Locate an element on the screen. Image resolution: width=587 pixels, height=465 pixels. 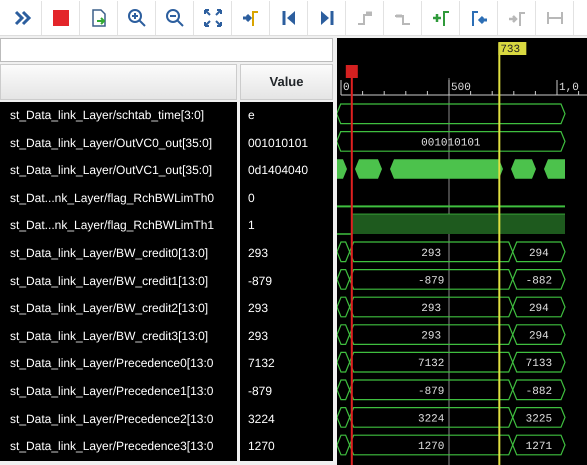
tick-label: 500 is located at coordinates (461, 88).